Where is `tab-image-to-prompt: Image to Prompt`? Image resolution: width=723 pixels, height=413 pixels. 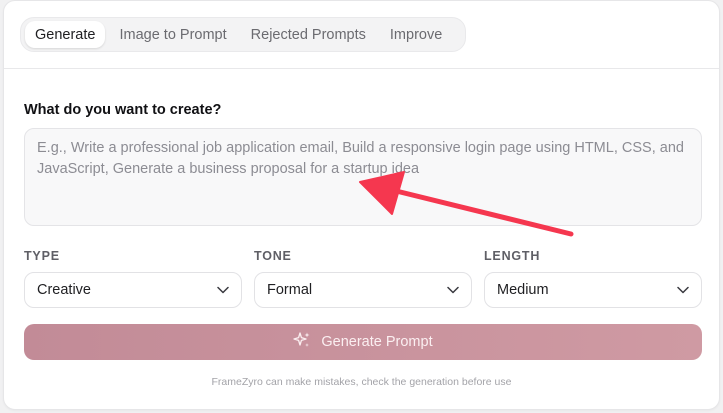 tab-image-to-prompt: Image to Prompt is located at coordinates (172, 34).